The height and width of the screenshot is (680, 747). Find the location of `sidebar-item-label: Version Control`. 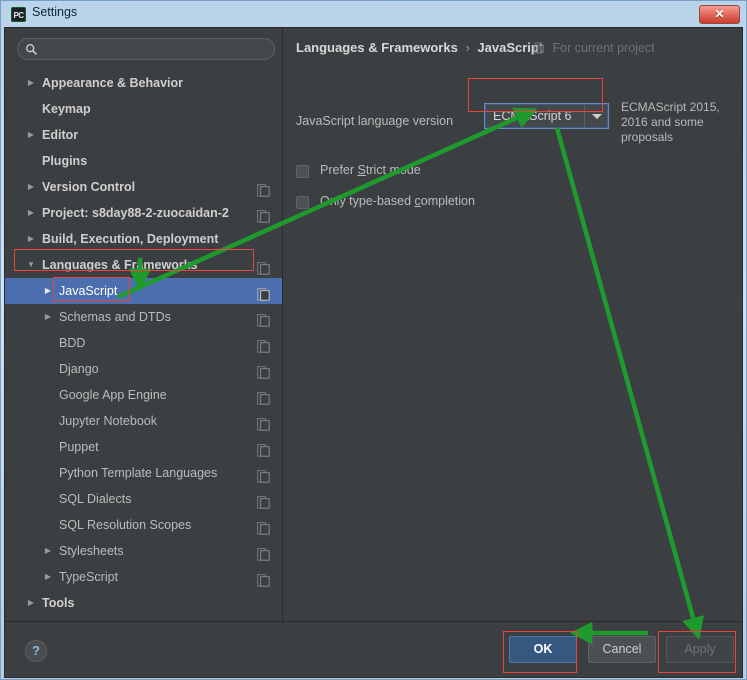

sidebar-item-label: Version Control is located at coordinates (89, 187).